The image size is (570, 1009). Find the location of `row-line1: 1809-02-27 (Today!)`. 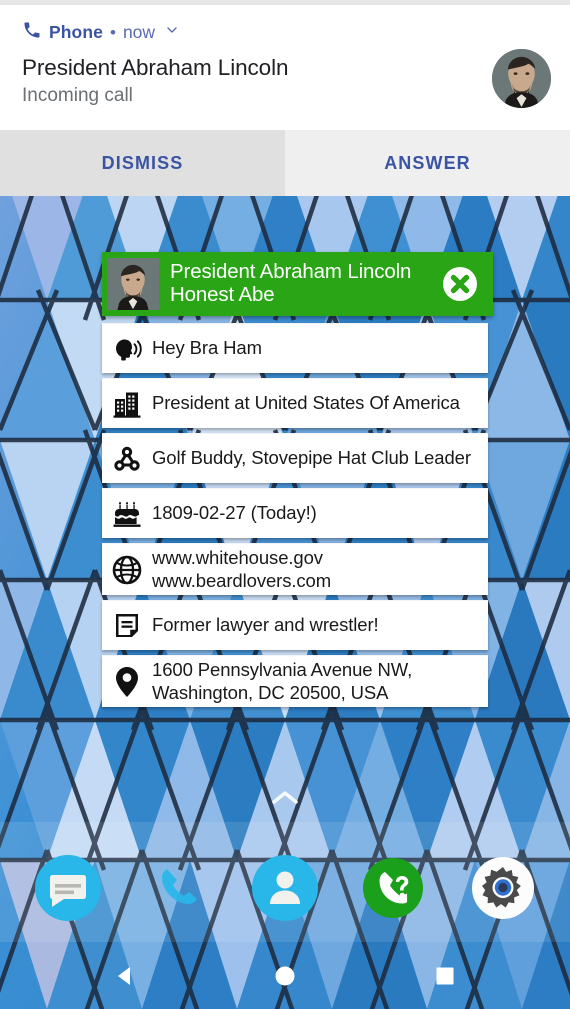

row-line1: 1809-02-27 (Today!) is located at coordinates (234, 513).